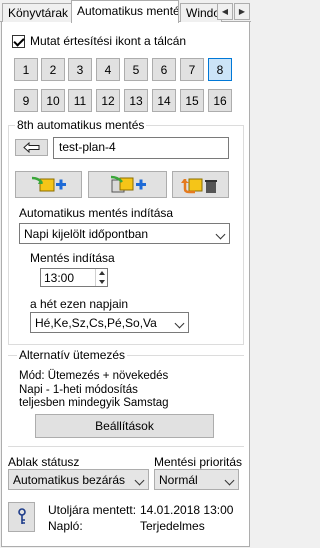  Describe the element at coordinates (53, 100) in the screenshot. I see `day-button-10: 10` at that location.